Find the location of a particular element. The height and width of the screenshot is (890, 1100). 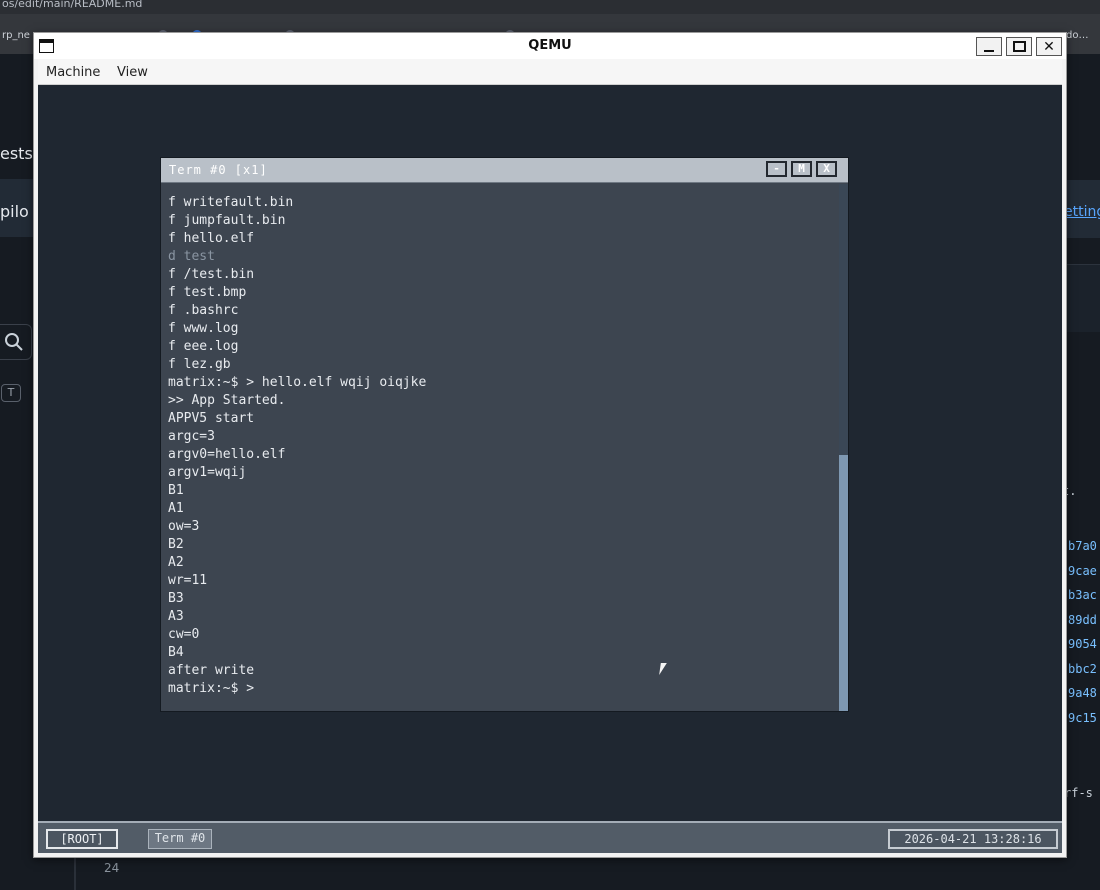

terminal-line: f .bashrc is located at coordinates (203, 310).